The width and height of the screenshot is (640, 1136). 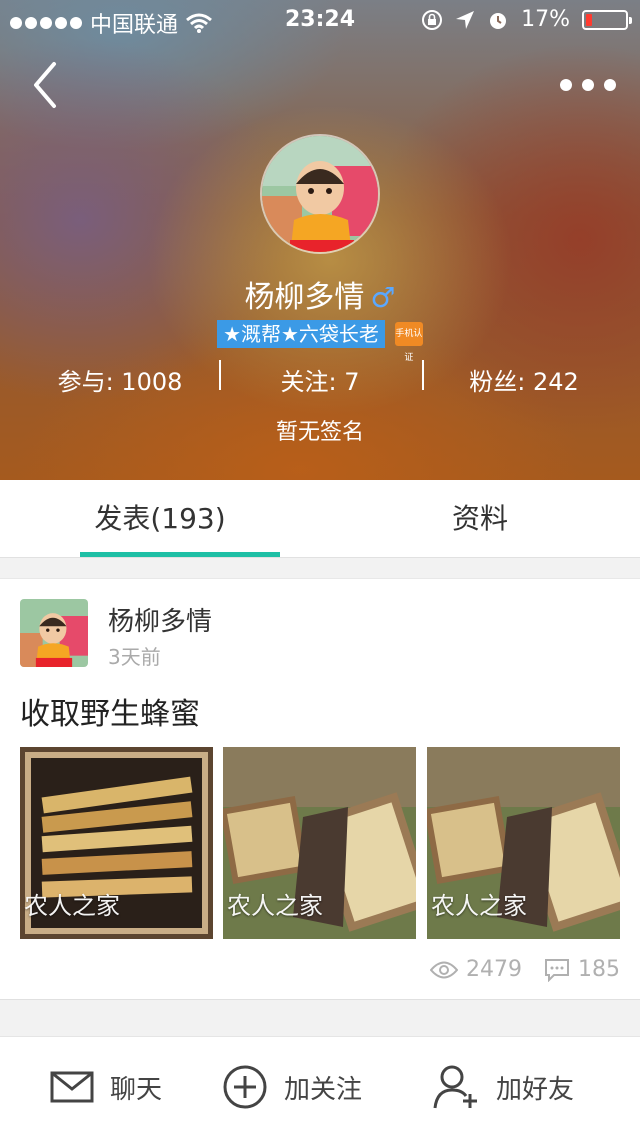 What do you see at coordinates (494, 969) in the screenshot?
I see `view-count: 2479` at bounding box center [494, 969].